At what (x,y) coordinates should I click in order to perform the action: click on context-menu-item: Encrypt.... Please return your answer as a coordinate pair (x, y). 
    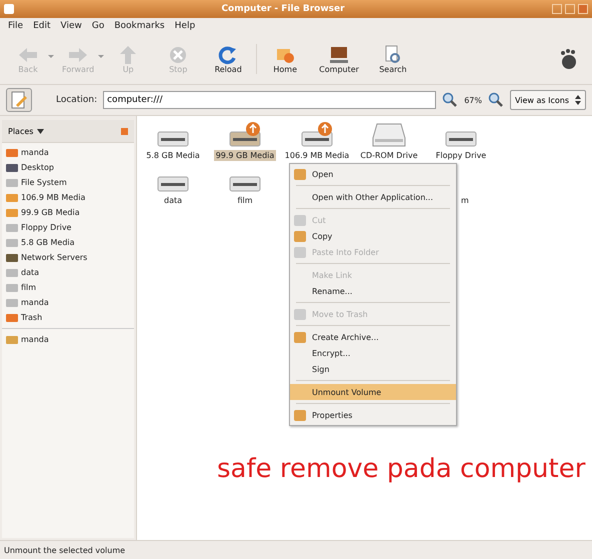
    Looking at the image, I should click on (373, 353).